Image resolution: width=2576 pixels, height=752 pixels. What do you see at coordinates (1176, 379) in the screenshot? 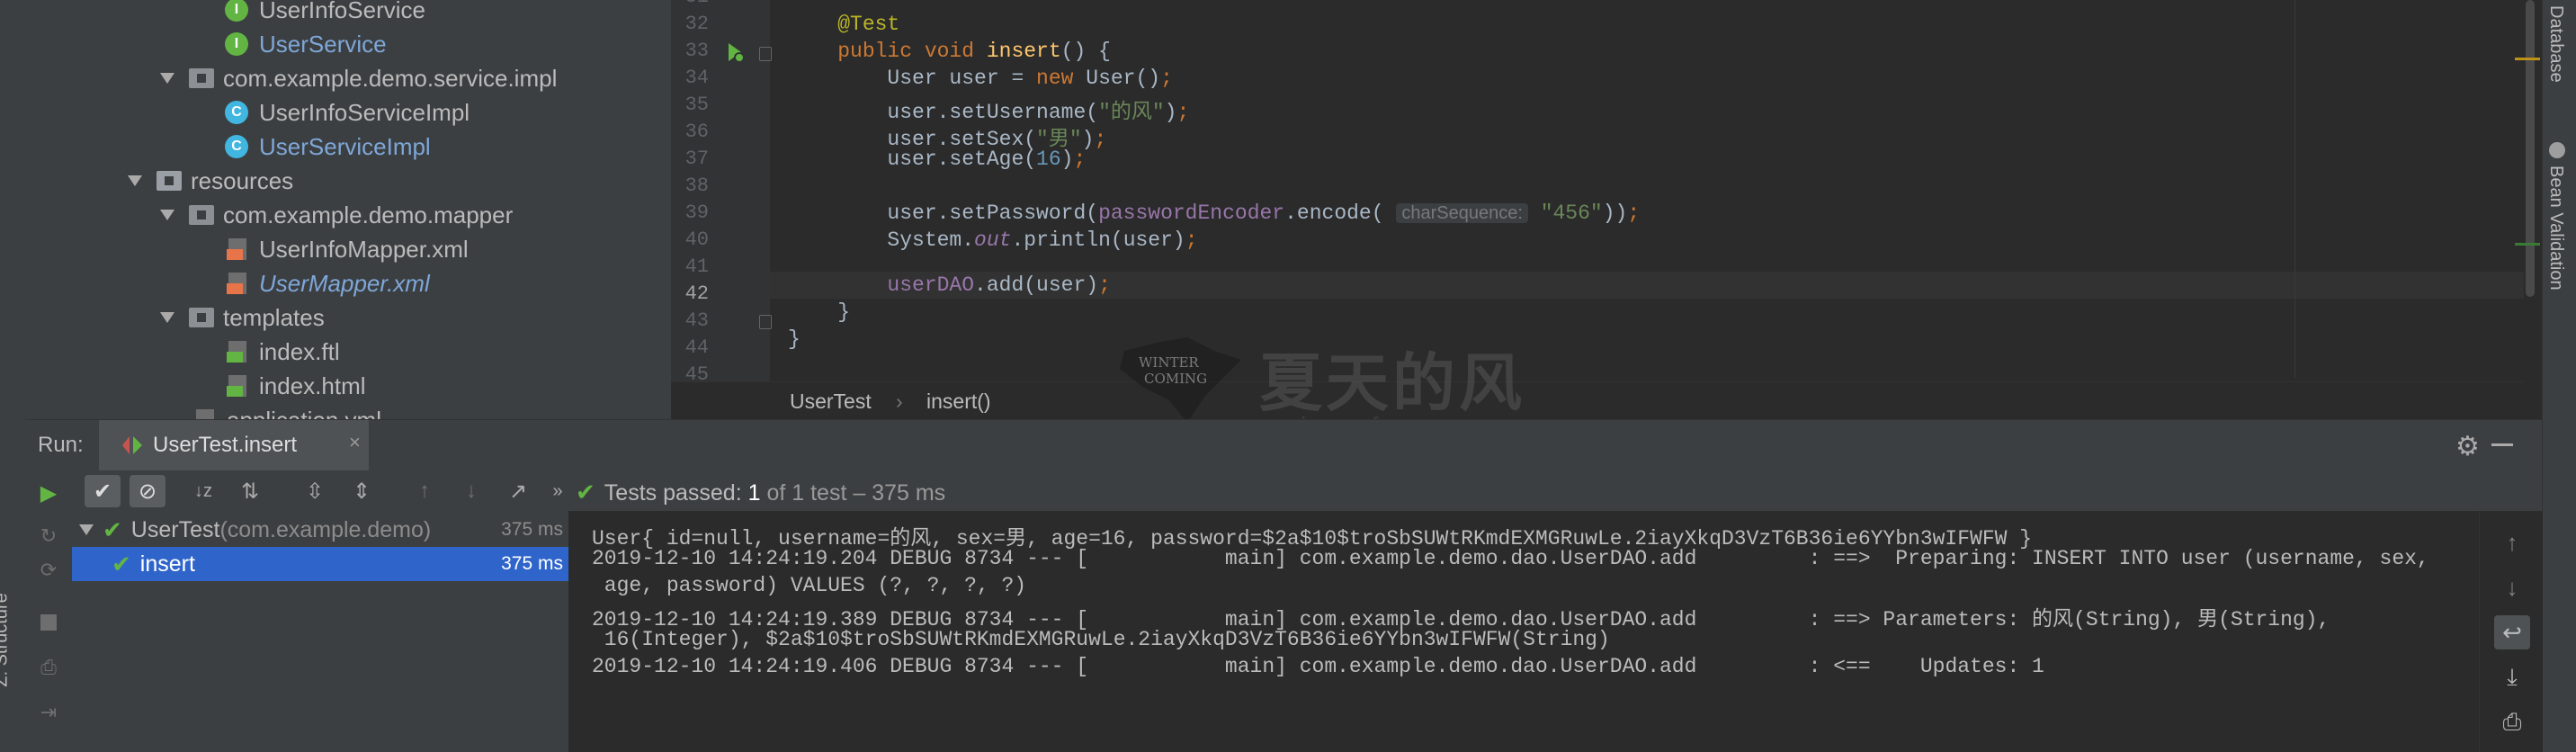
I see `watermark-emblem-bottom: COMING` at bounding box center [1176, 379].